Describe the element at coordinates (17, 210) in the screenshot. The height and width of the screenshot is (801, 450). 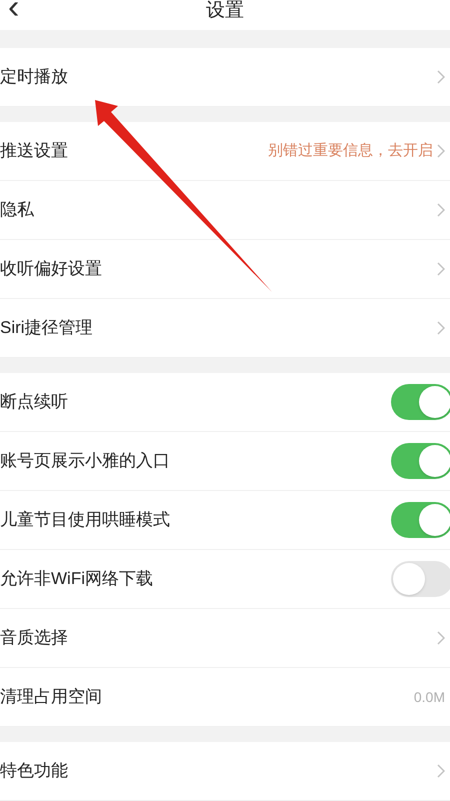
I see `row-label: 隐私` at that location.